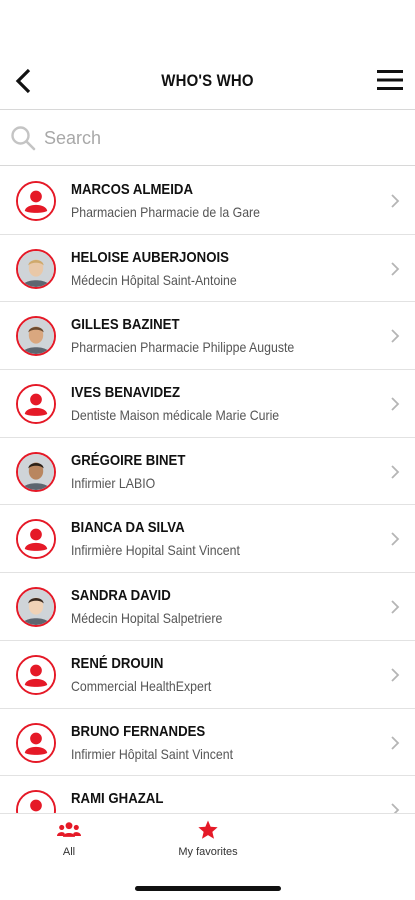 The width and height of the screenshot is (415, 900). Describe the element at coordinates (207, 607) in the screenshot. I see `contact-row: SANDRA DAVID Médecin Hopital Salpetriere` at that location.